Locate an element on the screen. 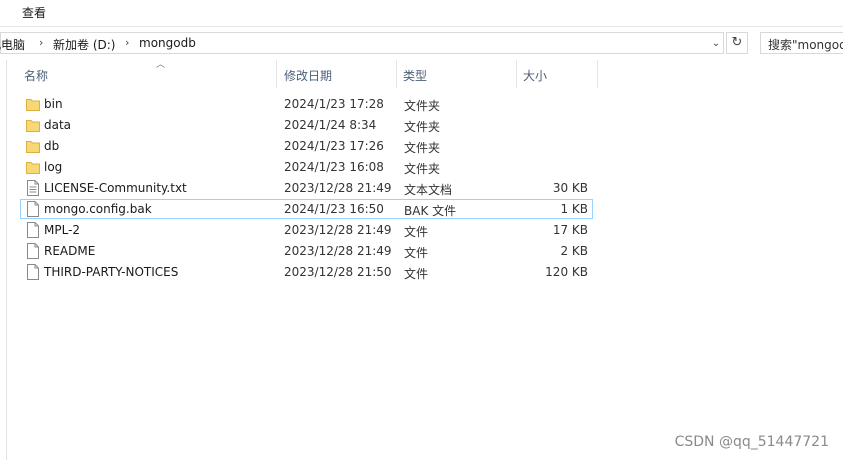  file-type: BAK 文件 is located at coordinates (430, 211).